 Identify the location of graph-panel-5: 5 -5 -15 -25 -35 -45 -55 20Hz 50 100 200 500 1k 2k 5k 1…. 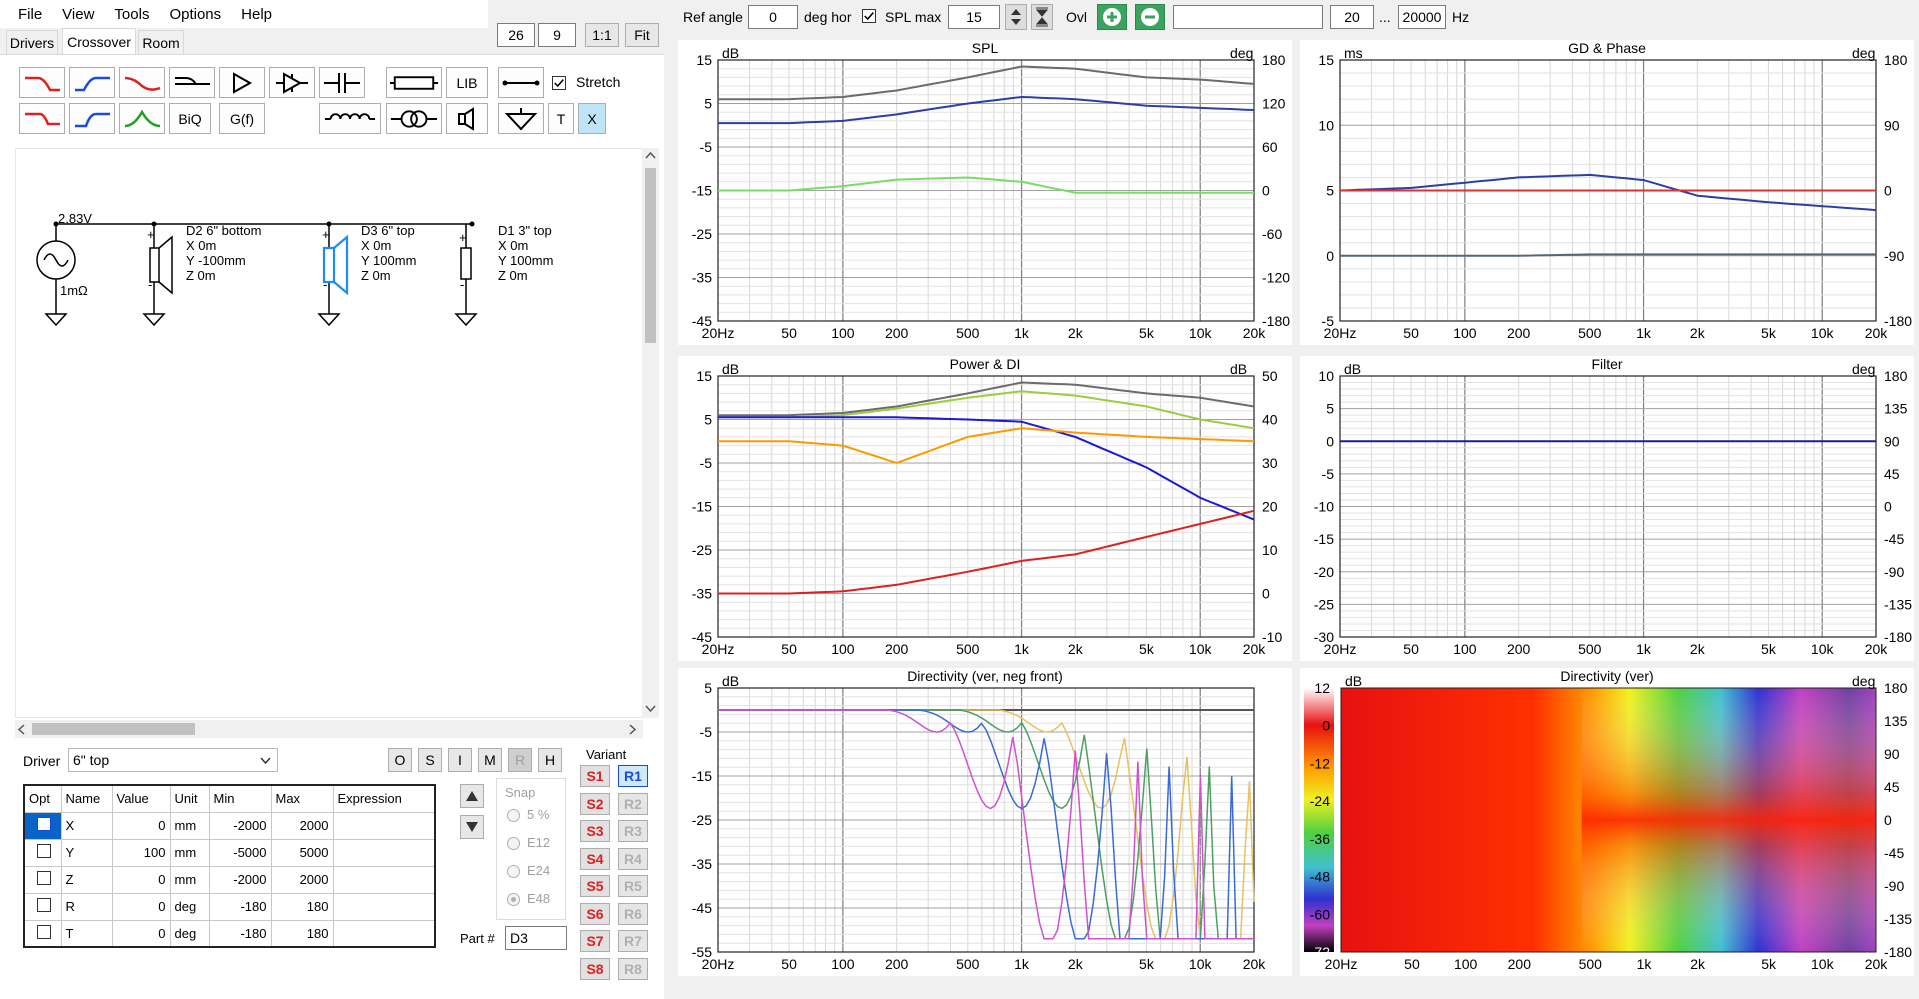
(985, 822).